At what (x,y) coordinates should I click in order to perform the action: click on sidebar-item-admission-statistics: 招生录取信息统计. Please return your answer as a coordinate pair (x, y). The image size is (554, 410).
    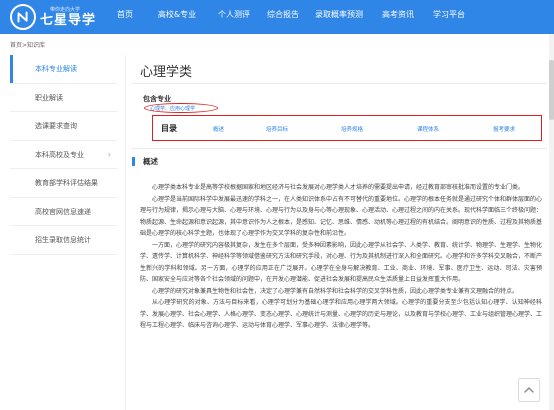
    Looking at the image, I should click on (63, 240).